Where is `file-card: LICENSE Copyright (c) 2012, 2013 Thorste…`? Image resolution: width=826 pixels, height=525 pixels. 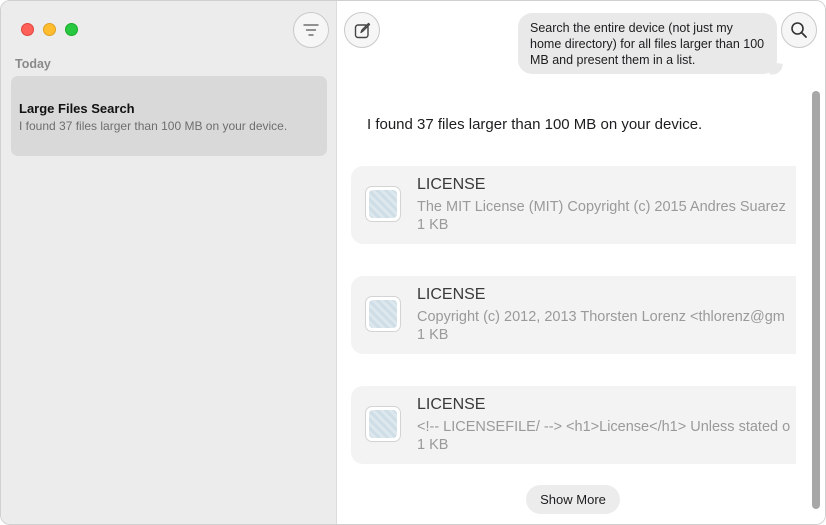
file-card: LICENSE Copyright (c) 2012, 2013 Thorste… is located at coordinates (573, 315).